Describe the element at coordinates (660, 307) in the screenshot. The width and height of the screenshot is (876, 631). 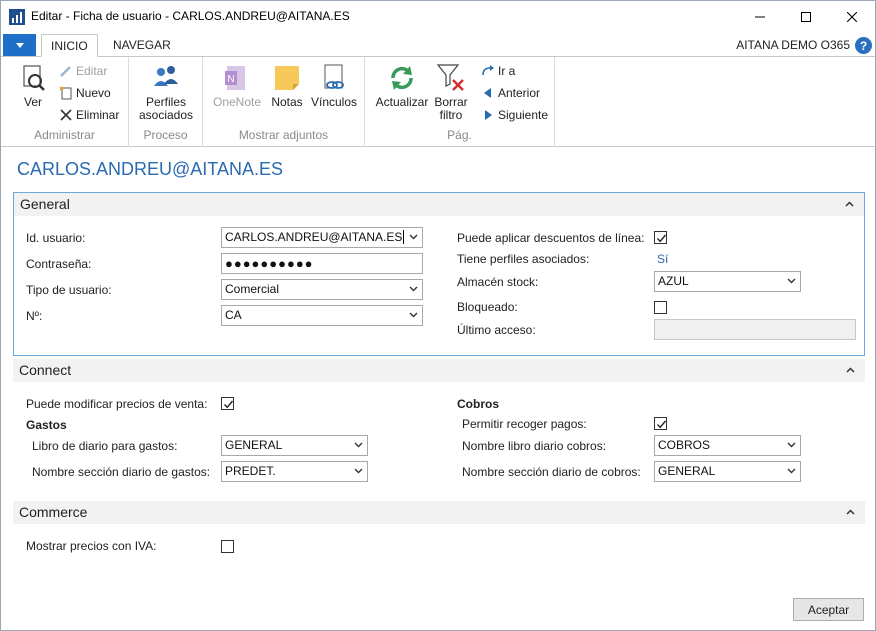
I see `bloqueado-checkbox` at that location.